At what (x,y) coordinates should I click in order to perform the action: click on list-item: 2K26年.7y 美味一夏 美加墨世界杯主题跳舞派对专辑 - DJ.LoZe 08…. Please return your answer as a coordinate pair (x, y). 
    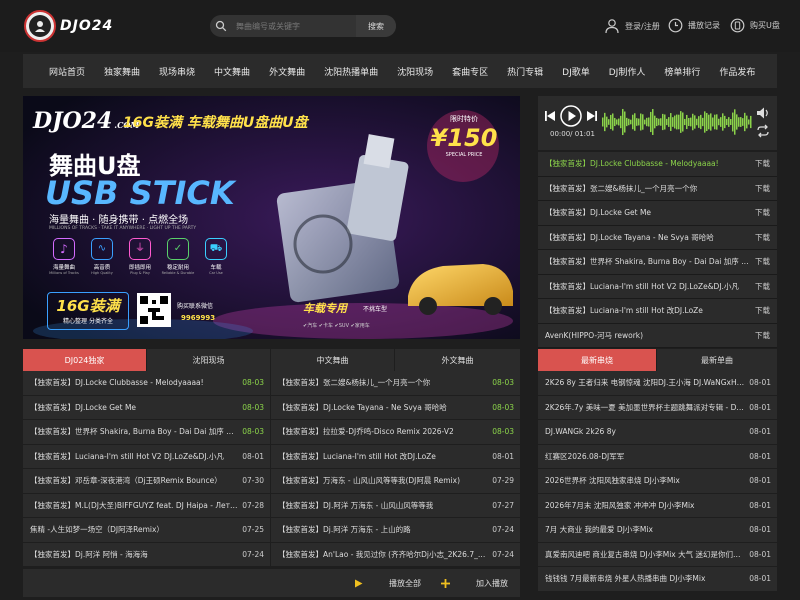
    Looking at the image, I should click on (657, 408).